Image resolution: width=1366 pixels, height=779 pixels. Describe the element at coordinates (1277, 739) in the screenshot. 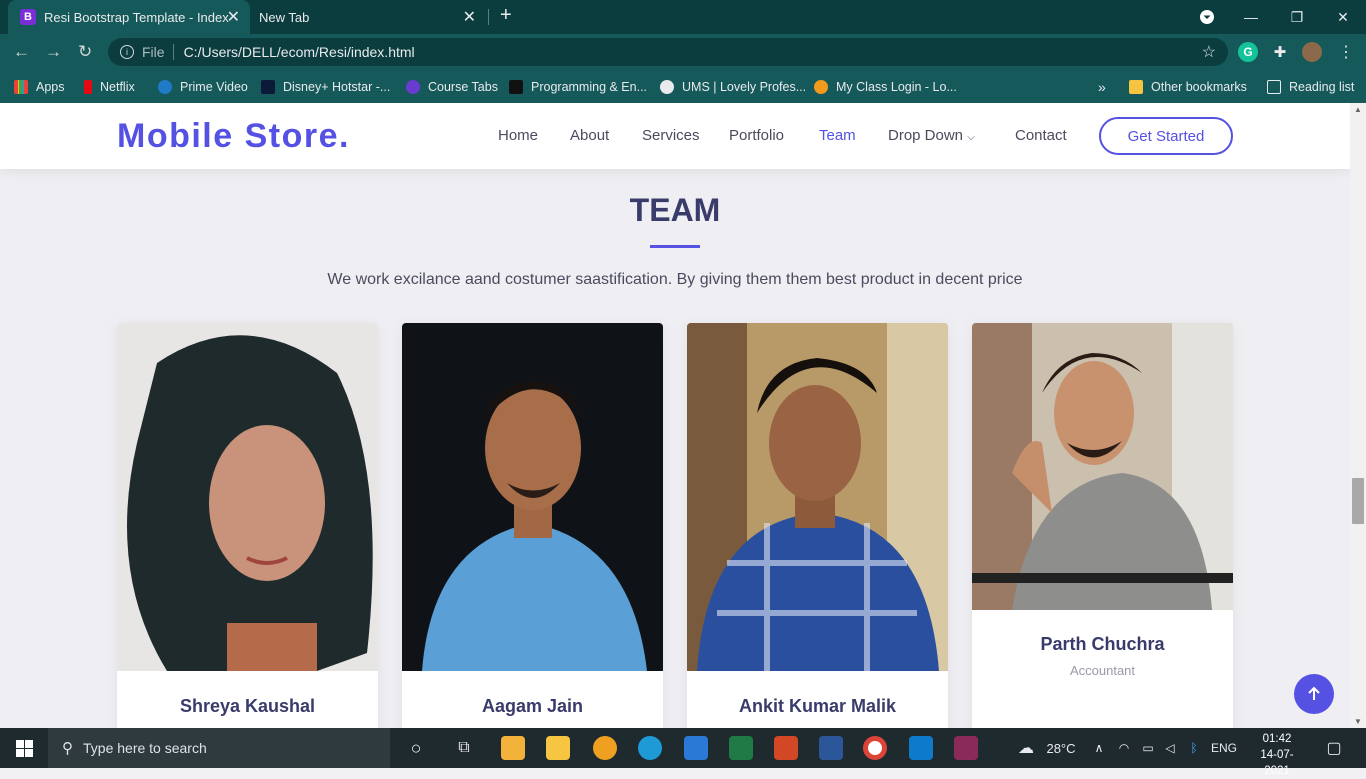

I see `time-label: 01:42` at that location.